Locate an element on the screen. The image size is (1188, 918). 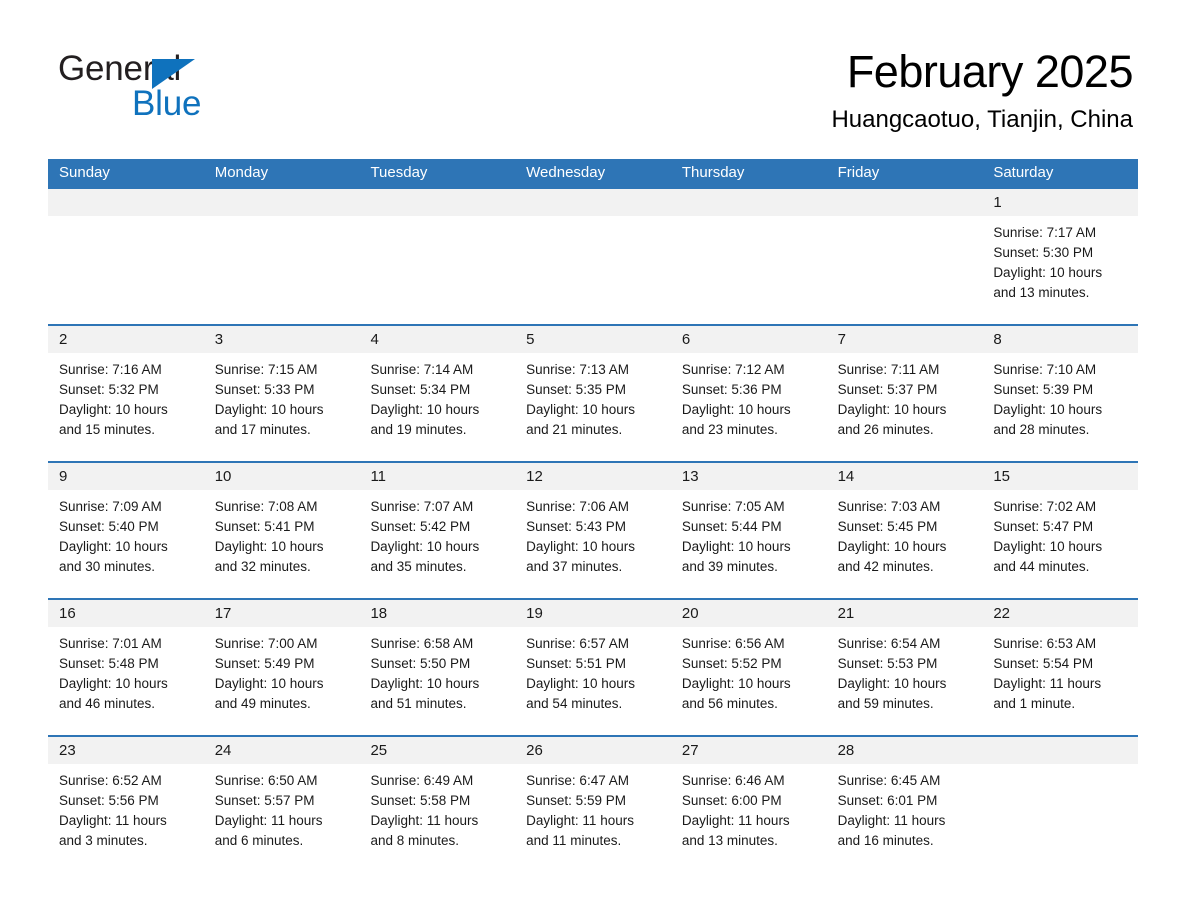
sunset-text: Sunset: 5:35 PM is located at coordinates (576, 389).